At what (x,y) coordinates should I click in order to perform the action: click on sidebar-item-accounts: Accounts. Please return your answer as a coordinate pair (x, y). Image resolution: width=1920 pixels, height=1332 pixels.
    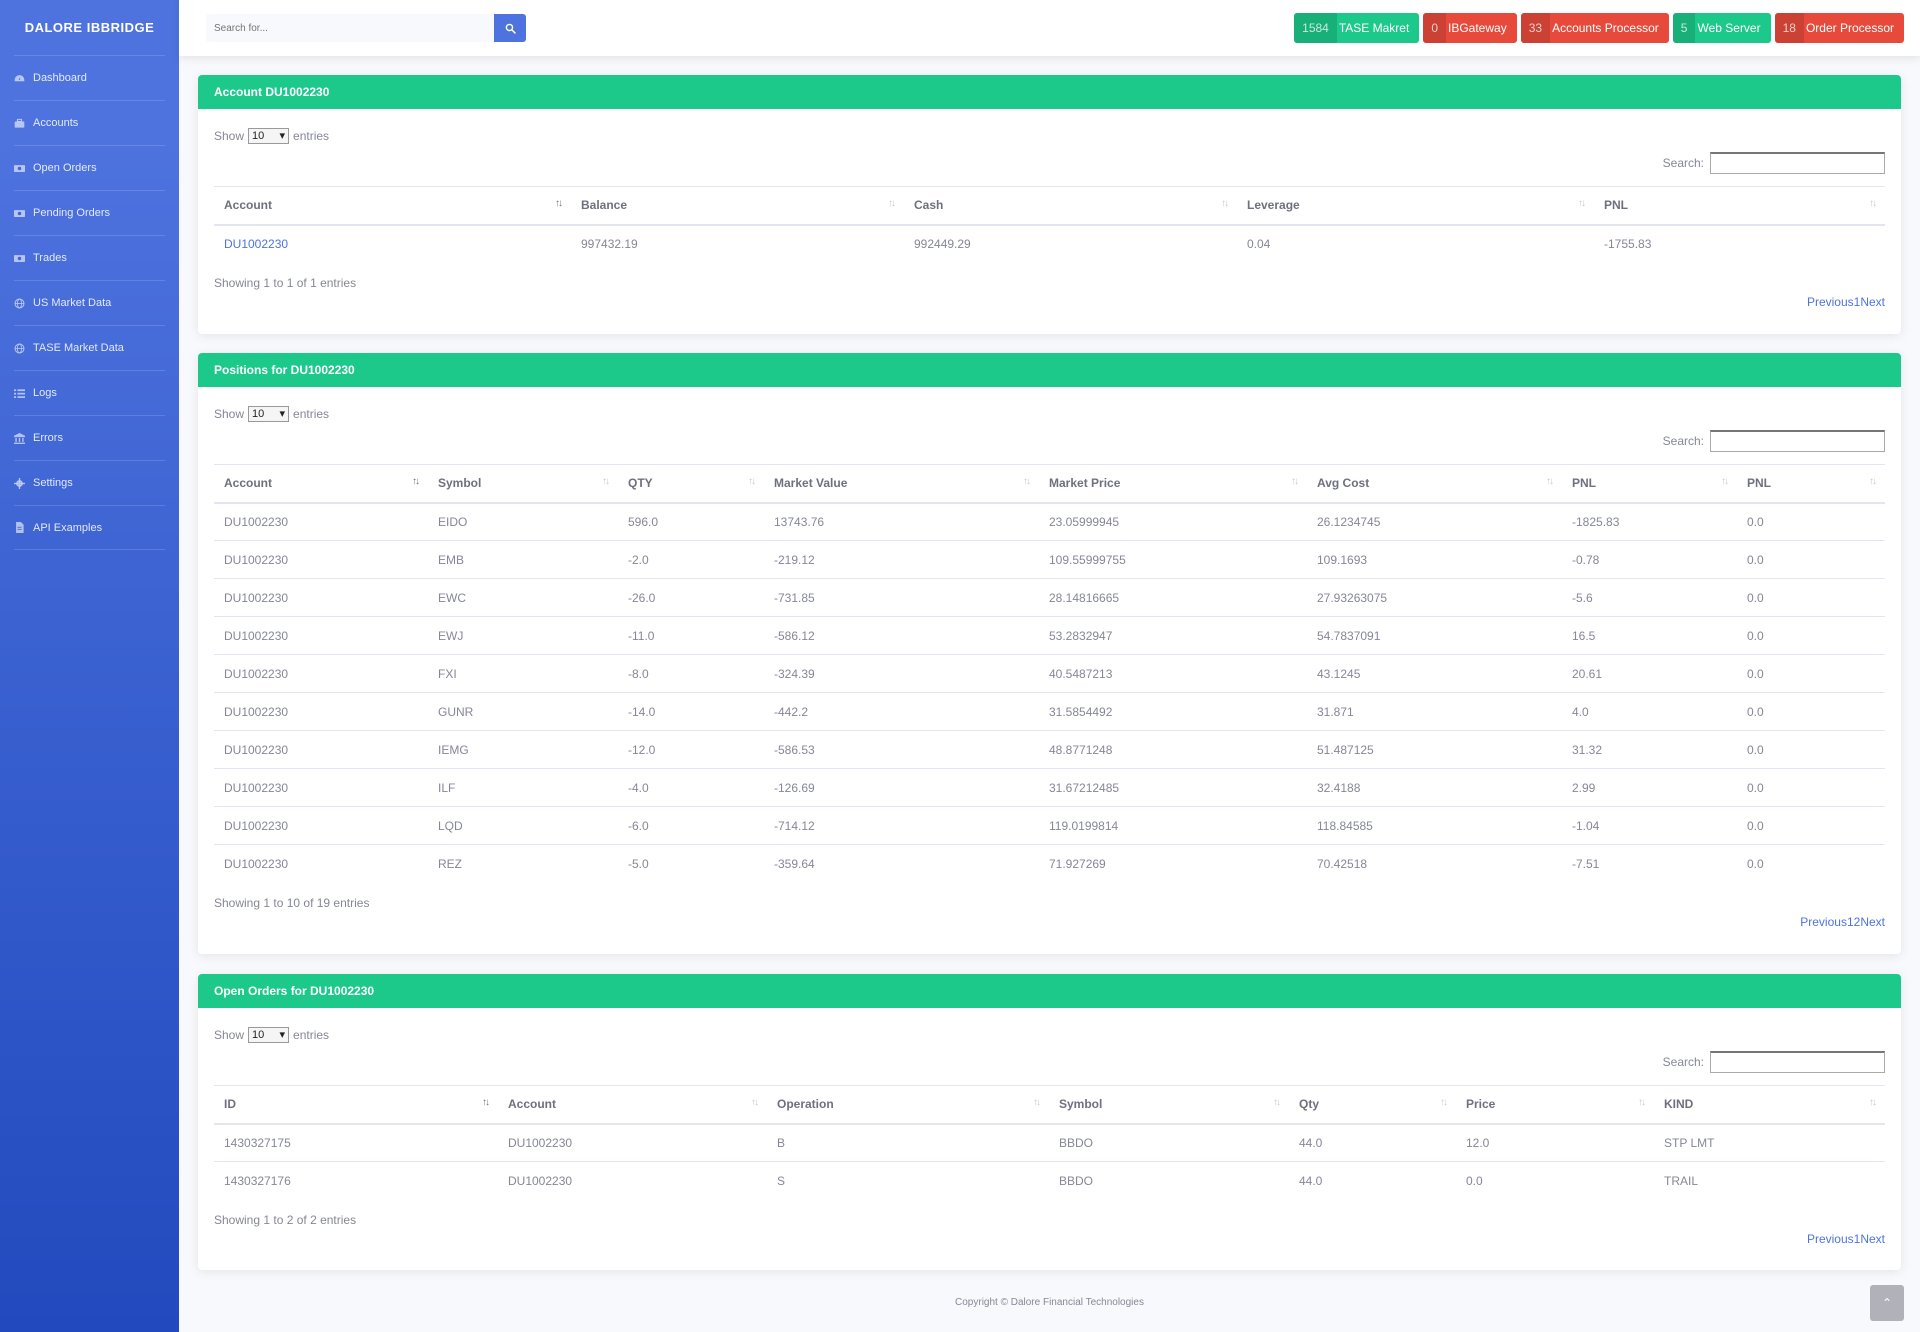
    Looking at the image, I should click on (89, 122).